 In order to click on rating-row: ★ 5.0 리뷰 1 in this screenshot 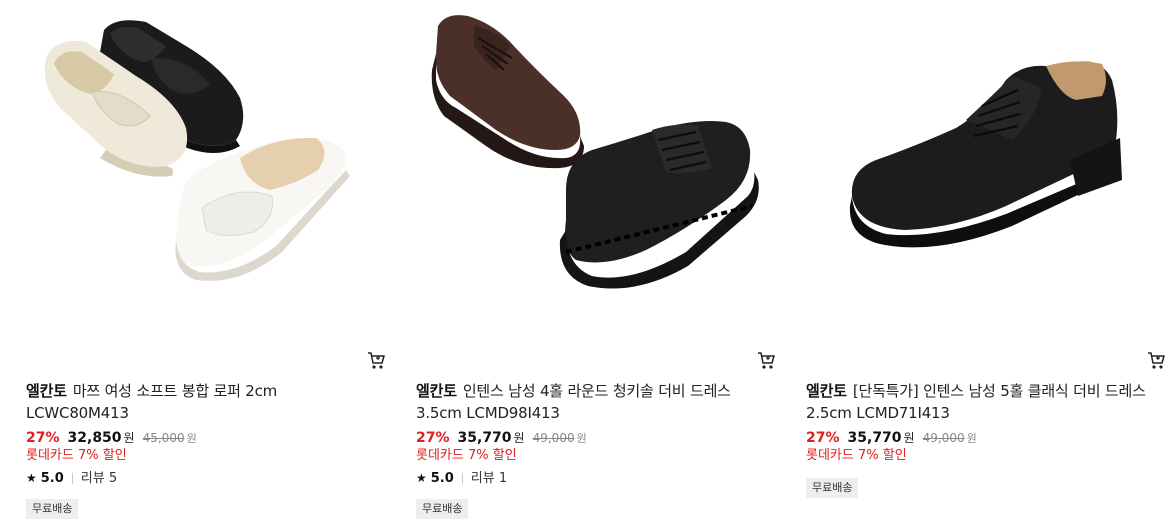, I will do `click(461, 478)`.